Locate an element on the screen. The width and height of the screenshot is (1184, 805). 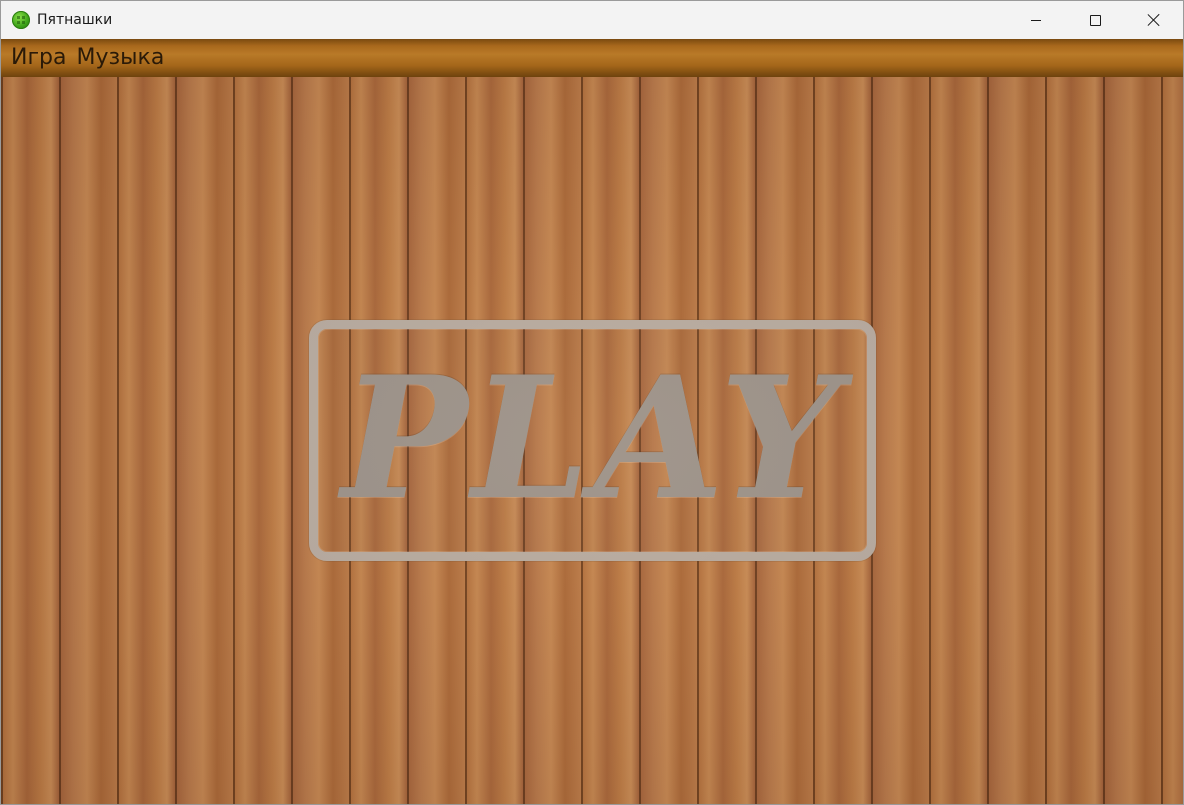
play-button: PLAY is located at coordinates (592, 440).